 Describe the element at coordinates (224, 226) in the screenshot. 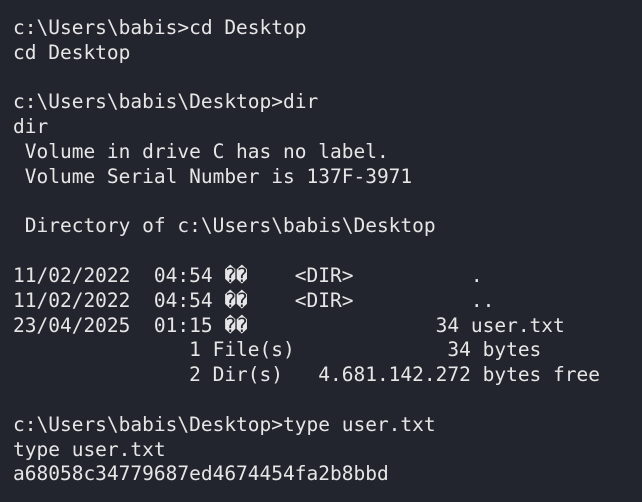

I see `terminal-line: Directory of c:\Users\babis\Desktop` at that location.